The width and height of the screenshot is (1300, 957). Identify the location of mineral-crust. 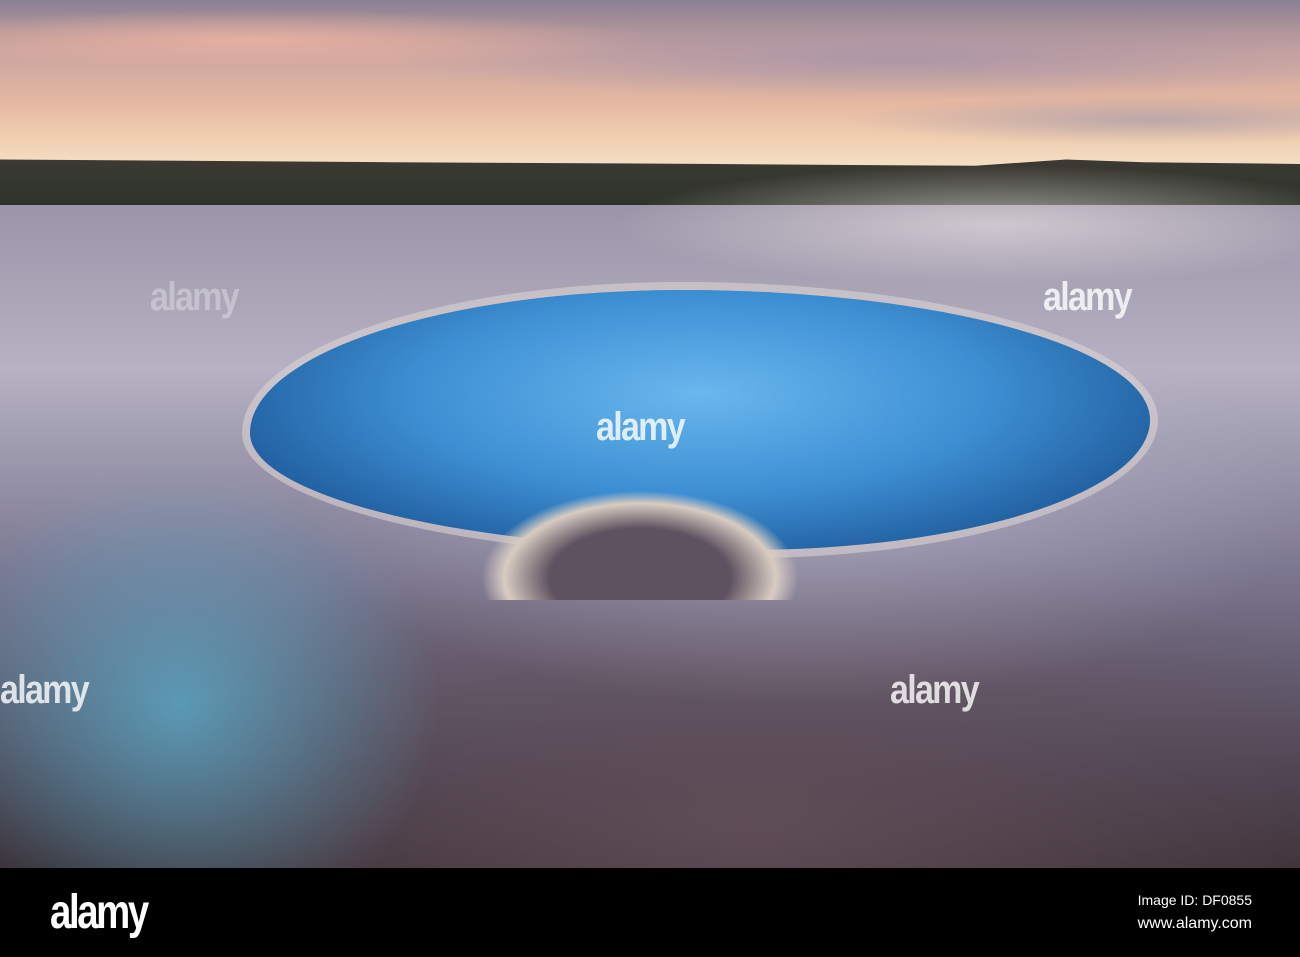
(640, 545).